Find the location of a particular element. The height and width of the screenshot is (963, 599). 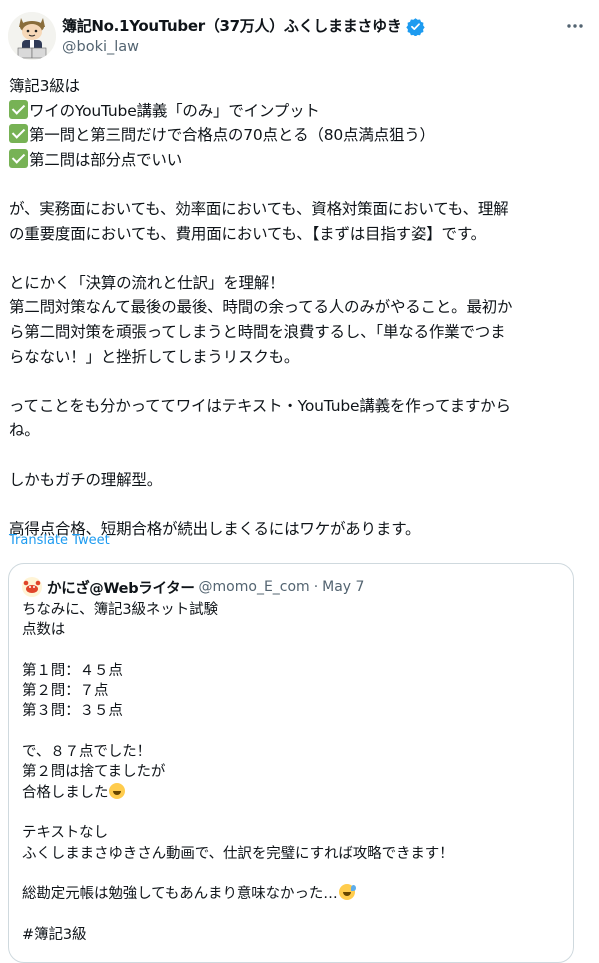

crab-avatar-icon is located at coordinates (32, 587).